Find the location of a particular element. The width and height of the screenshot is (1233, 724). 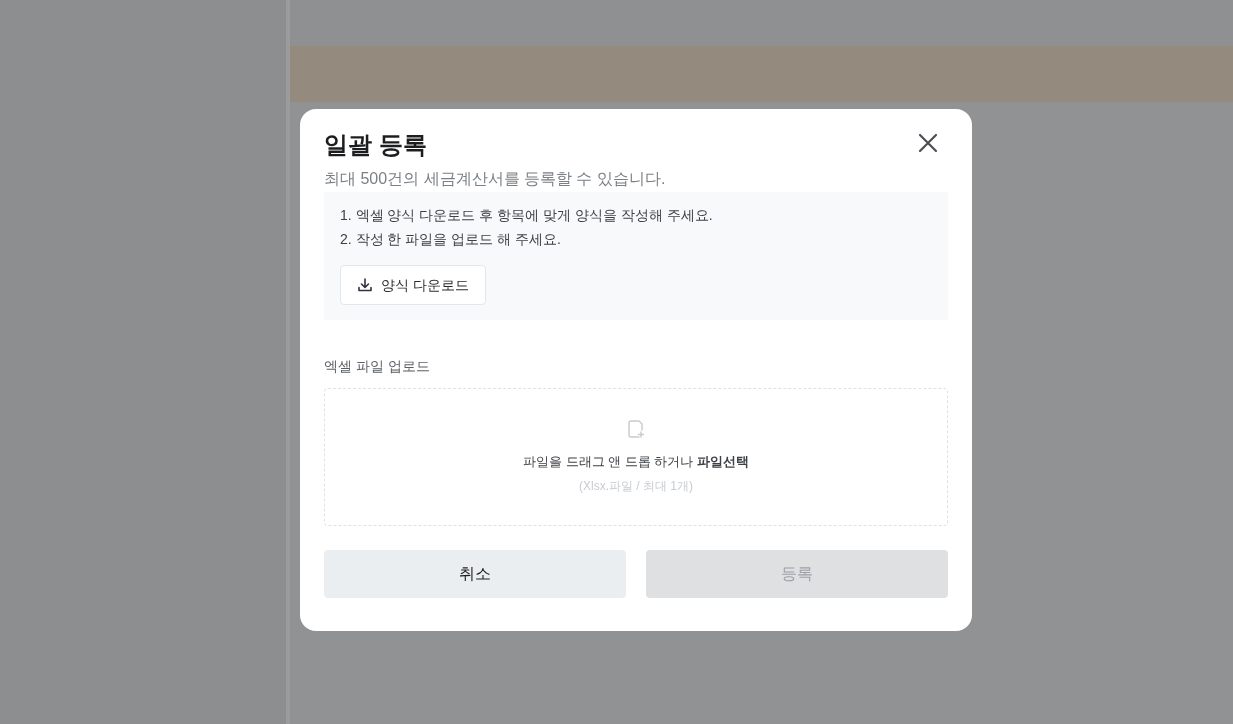

instruction-text: 2. 작성 한 파일을 업로드 해 주세요. is located at coordinates (451, 239).